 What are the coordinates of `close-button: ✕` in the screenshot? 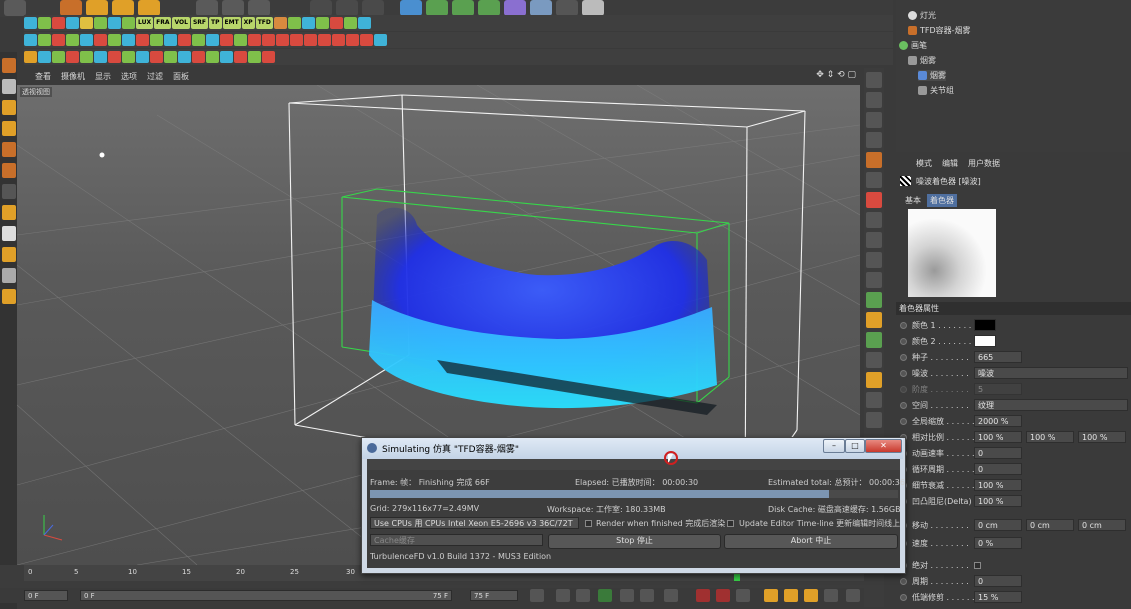 It's located at (883, 446).